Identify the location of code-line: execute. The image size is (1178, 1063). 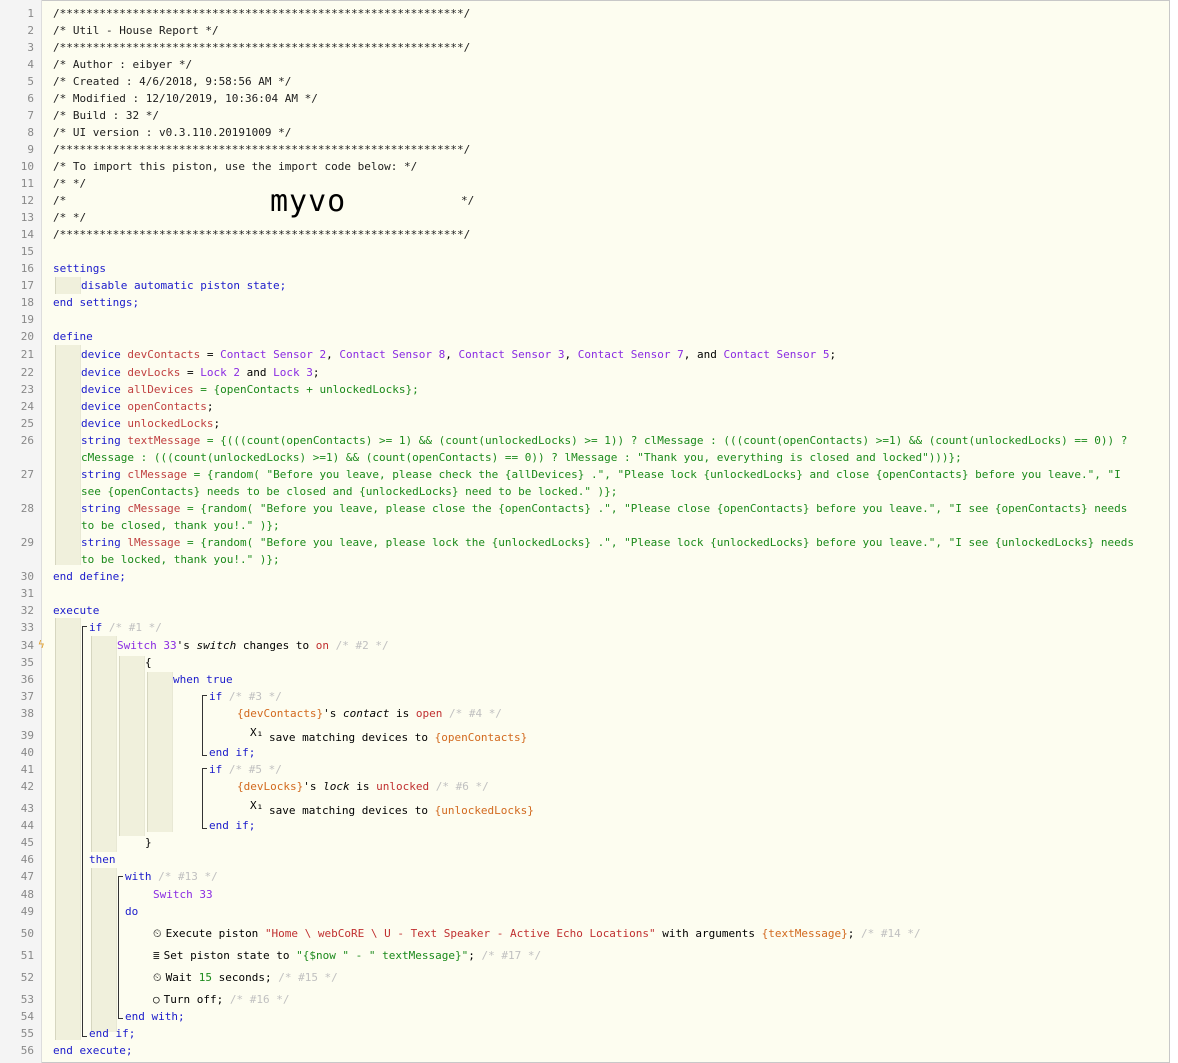
(76, 610).